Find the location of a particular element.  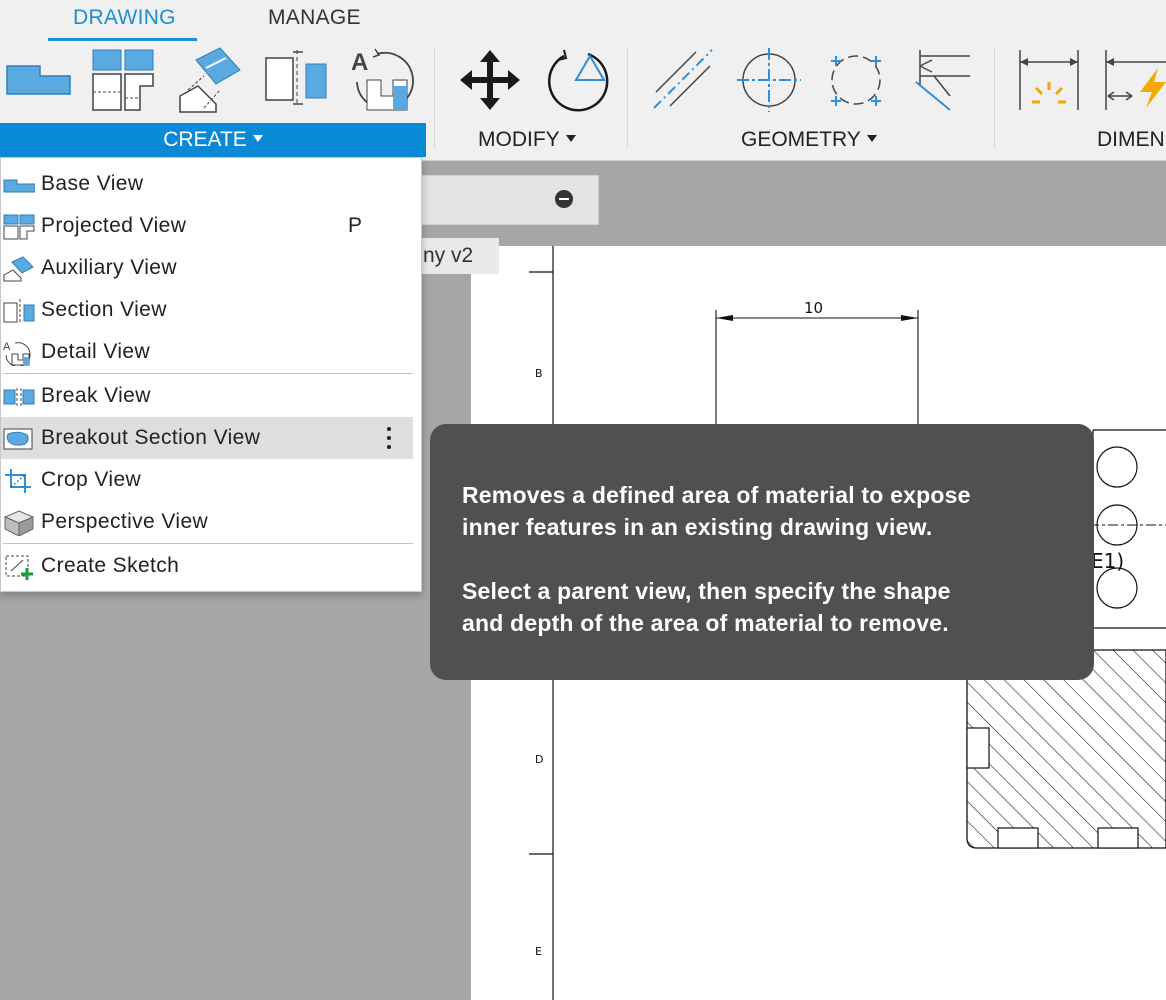

menu-item-base-view: Base View is located at coordinates (207, 184).